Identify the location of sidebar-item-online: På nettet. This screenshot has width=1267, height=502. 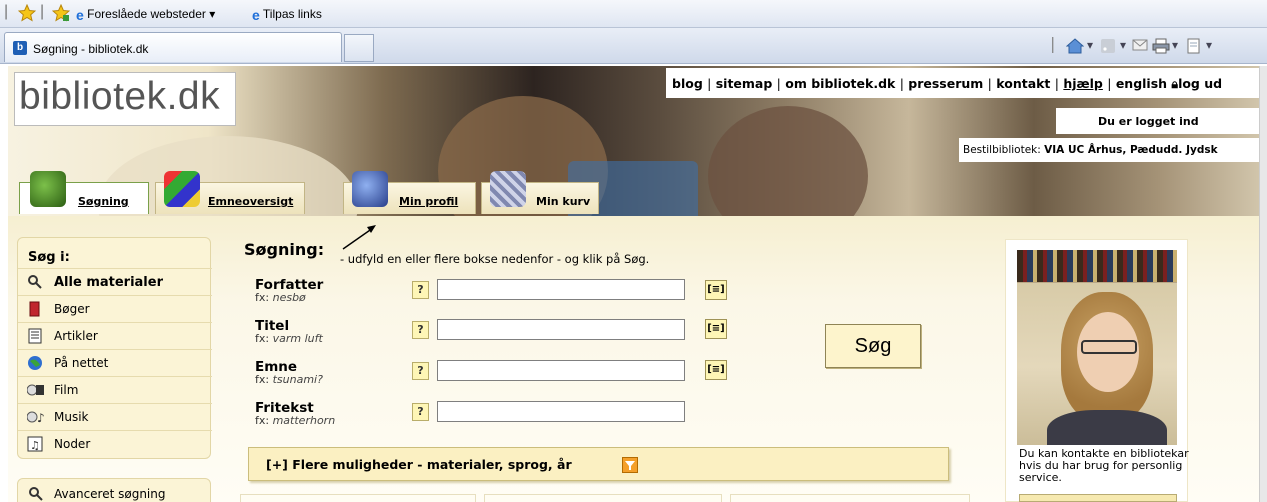
(115, 362).